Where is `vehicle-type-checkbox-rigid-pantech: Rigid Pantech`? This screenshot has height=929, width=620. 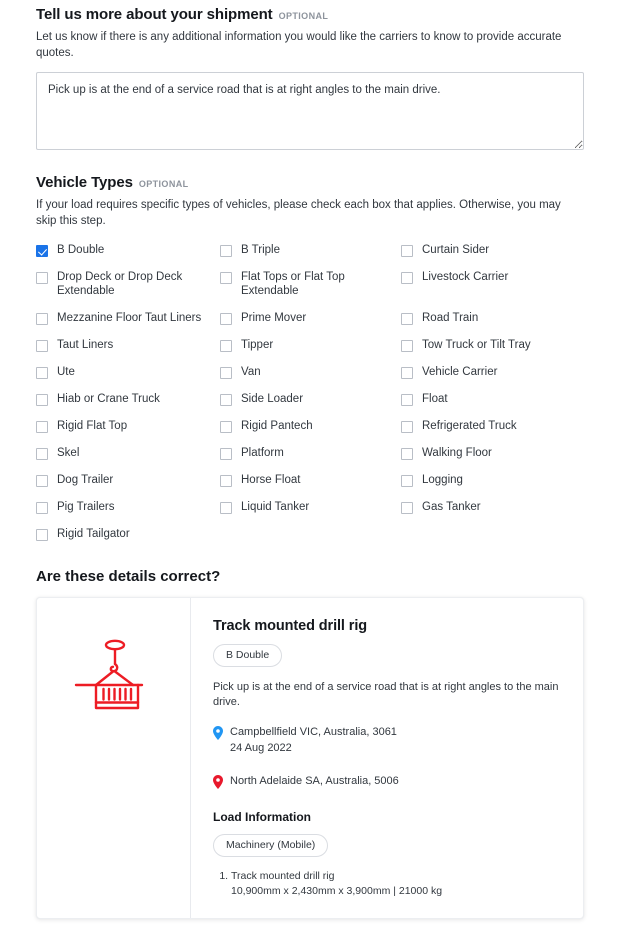 vehicle-type-checkbox-rigid-pantech: Rigid Pantech is located at coordinates (310, 431).